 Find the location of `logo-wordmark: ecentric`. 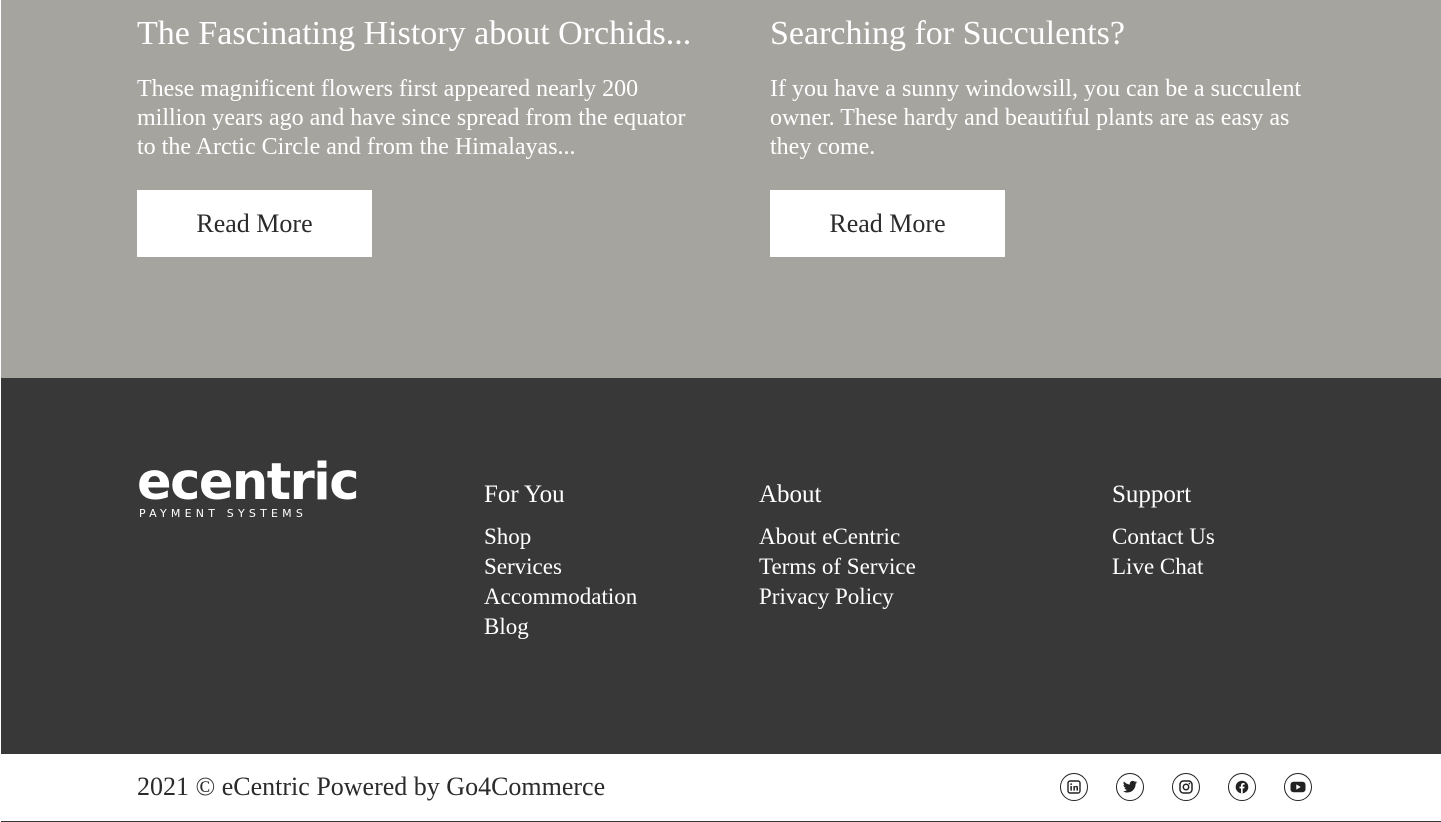

logo-wordmark: ecentric is located at coordinates (248, 482).